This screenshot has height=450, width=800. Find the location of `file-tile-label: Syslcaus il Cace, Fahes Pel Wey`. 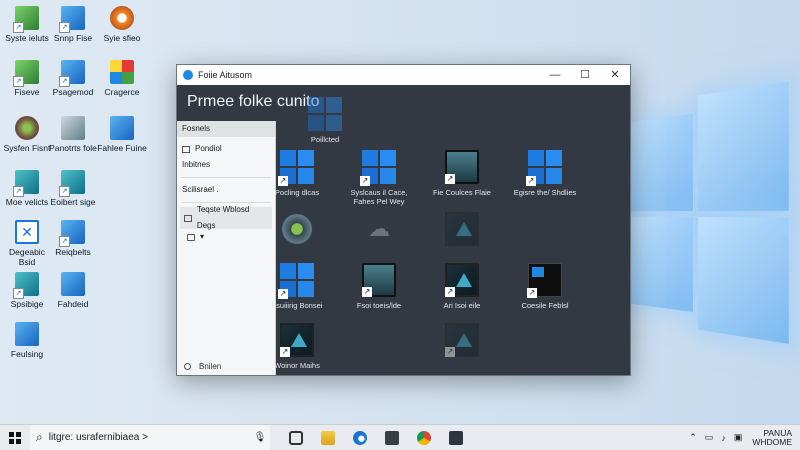

file-tile-label: Syslcaus il Cace, Fahes Pel Wey is located at coordinates (379, 197).